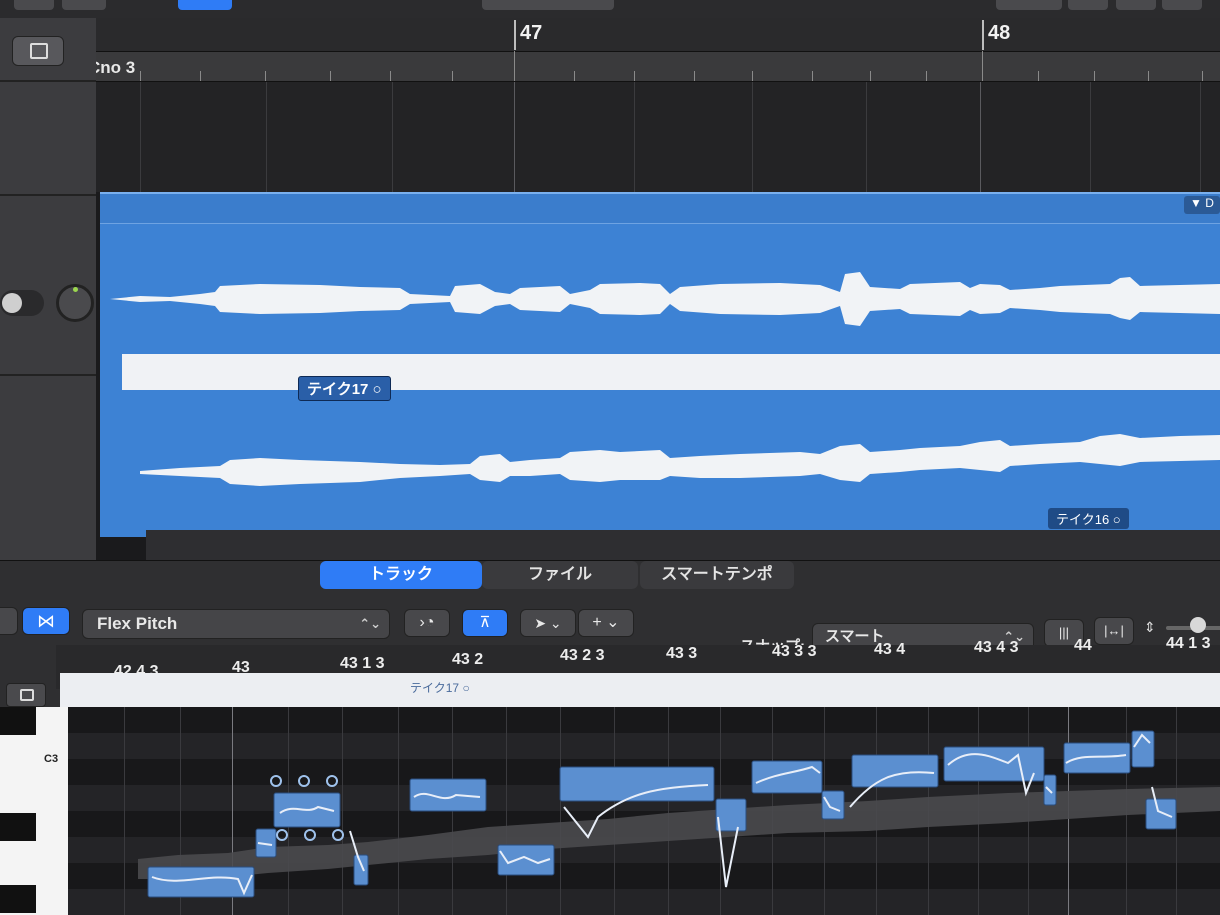 The image size is (1220, 915). What do you see at coordinates (401, 575) in the screenshot?
I see `tab-track: トラック` at bounding box center [401, 575].